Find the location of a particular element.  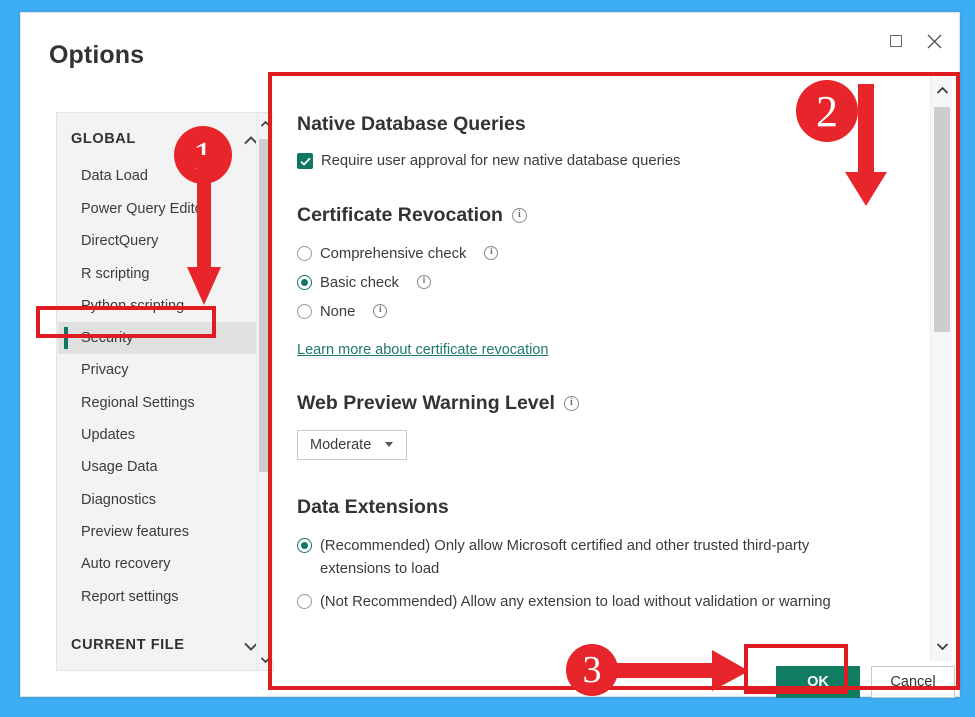

checkbox-require-user-approval is located at coordinates (305, 161).